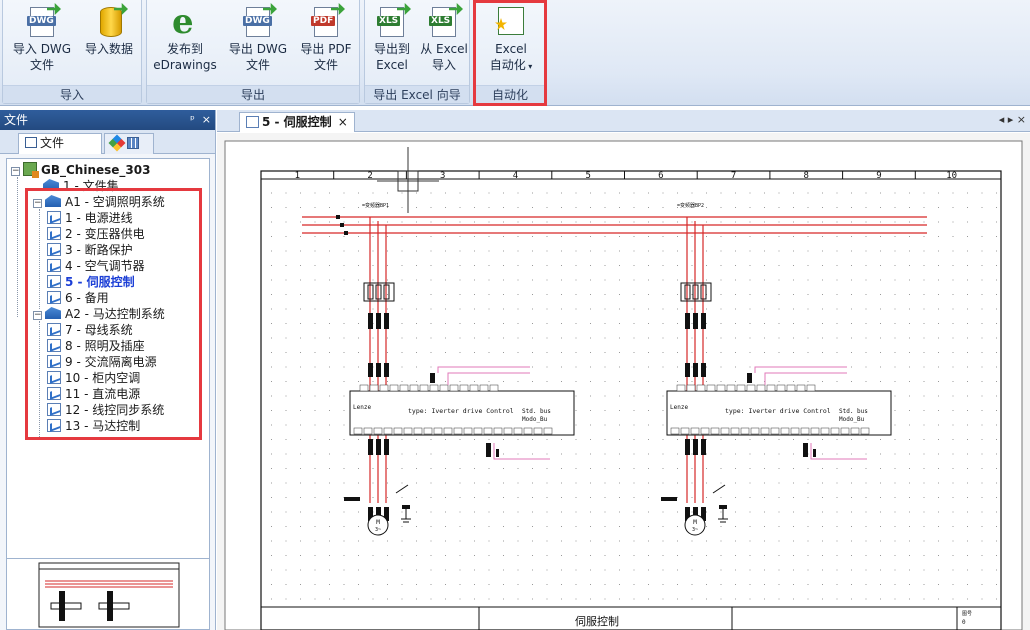 The height and width of the screenshot is (630, 1030). What do you see at coordinates (964, 622) in the screenshot?
I see `title-block-small: 0` at bounding box center [964, 622].